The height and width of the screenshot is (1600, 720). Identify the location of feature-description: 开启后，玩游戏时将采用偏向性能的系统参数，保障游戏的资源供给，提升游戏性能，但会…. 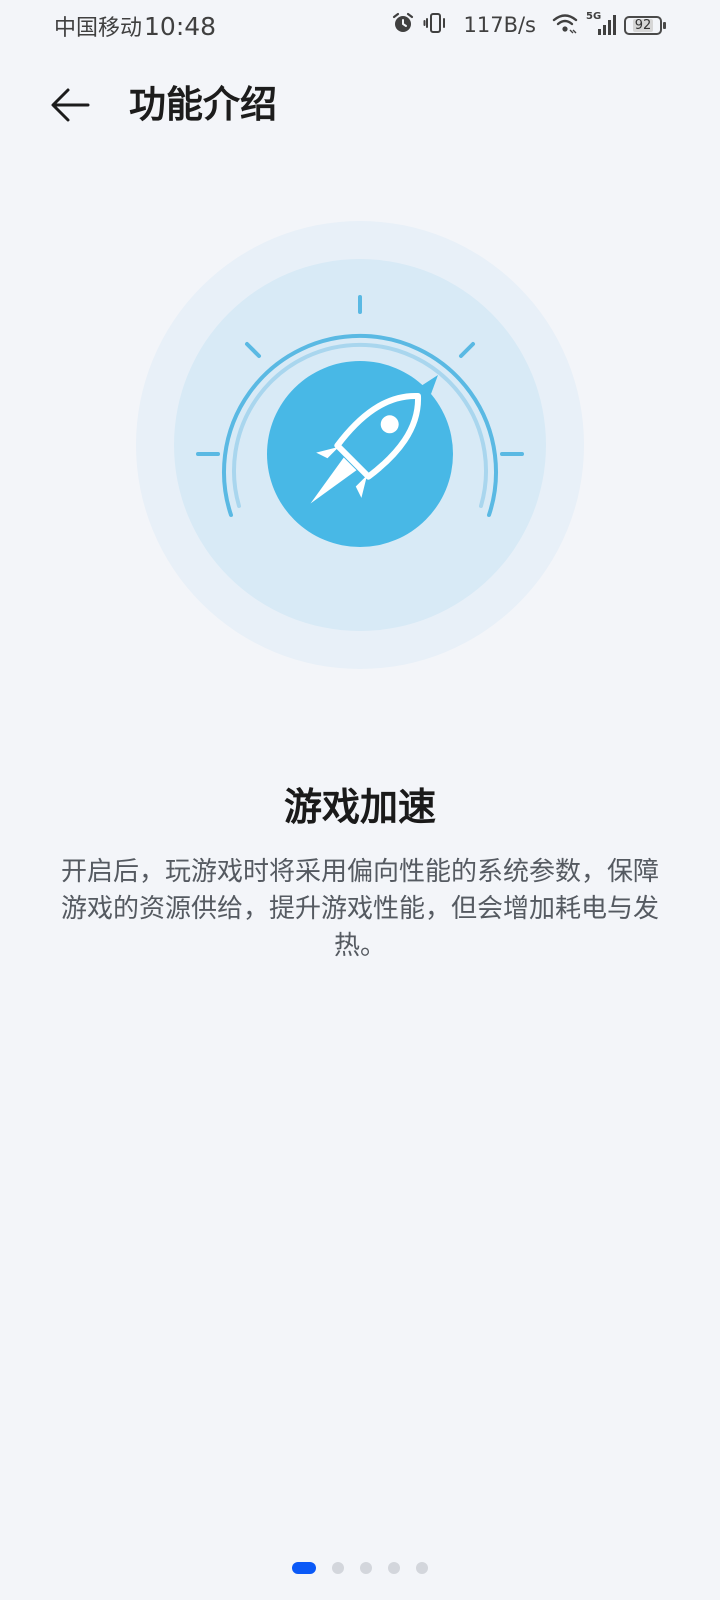
(359, 909).